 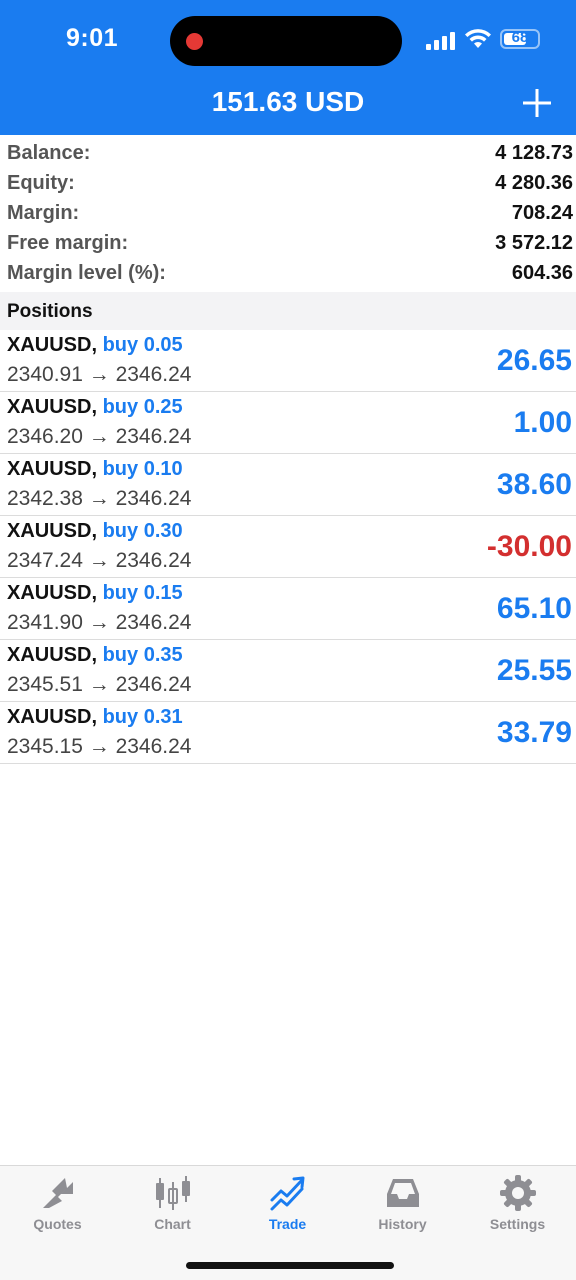 What do you see at coordinates (290, 1265) in the screenshot?
I see `home-indicator` at bounding box center [290, 1265].